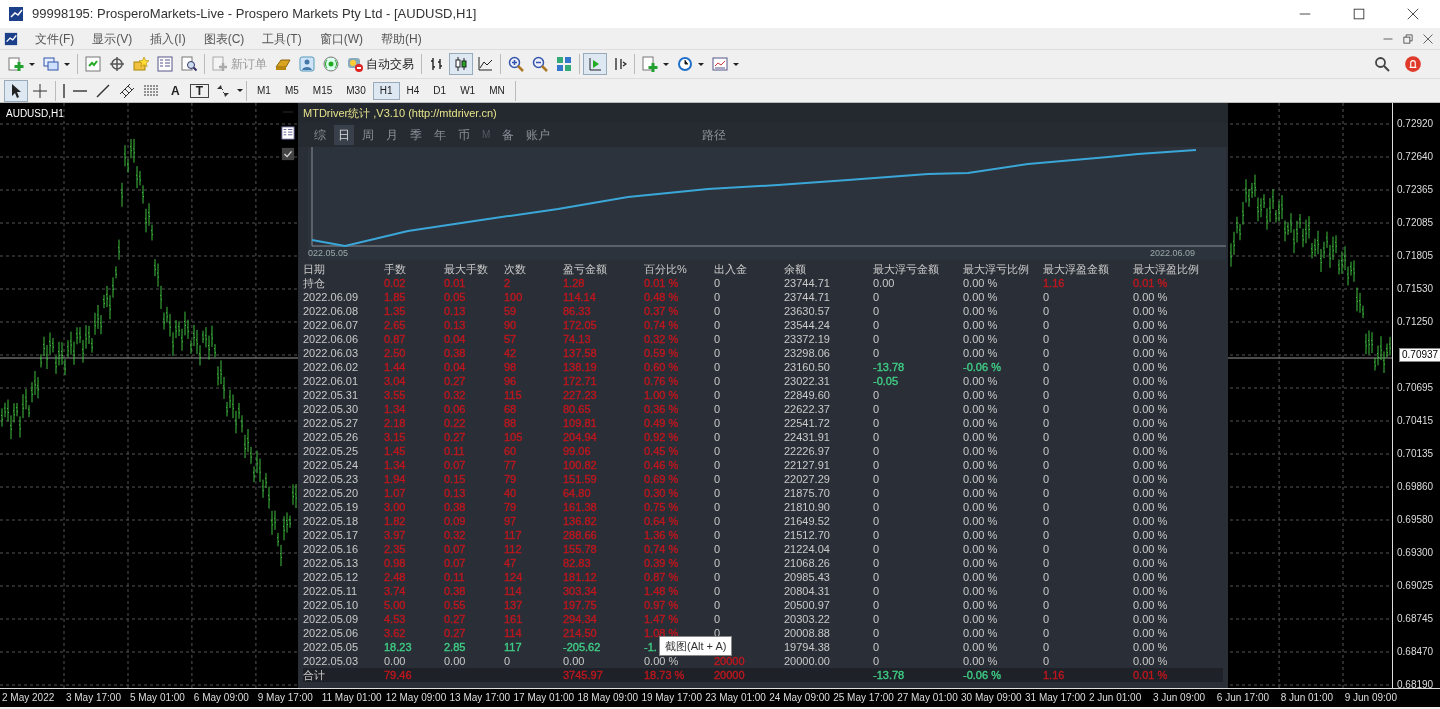 The image size is (1440, 709). What do you see at coordinates (714, 135) in the screenshot?
I see `panel-tab: 路径` at bounding box center [714, 135].